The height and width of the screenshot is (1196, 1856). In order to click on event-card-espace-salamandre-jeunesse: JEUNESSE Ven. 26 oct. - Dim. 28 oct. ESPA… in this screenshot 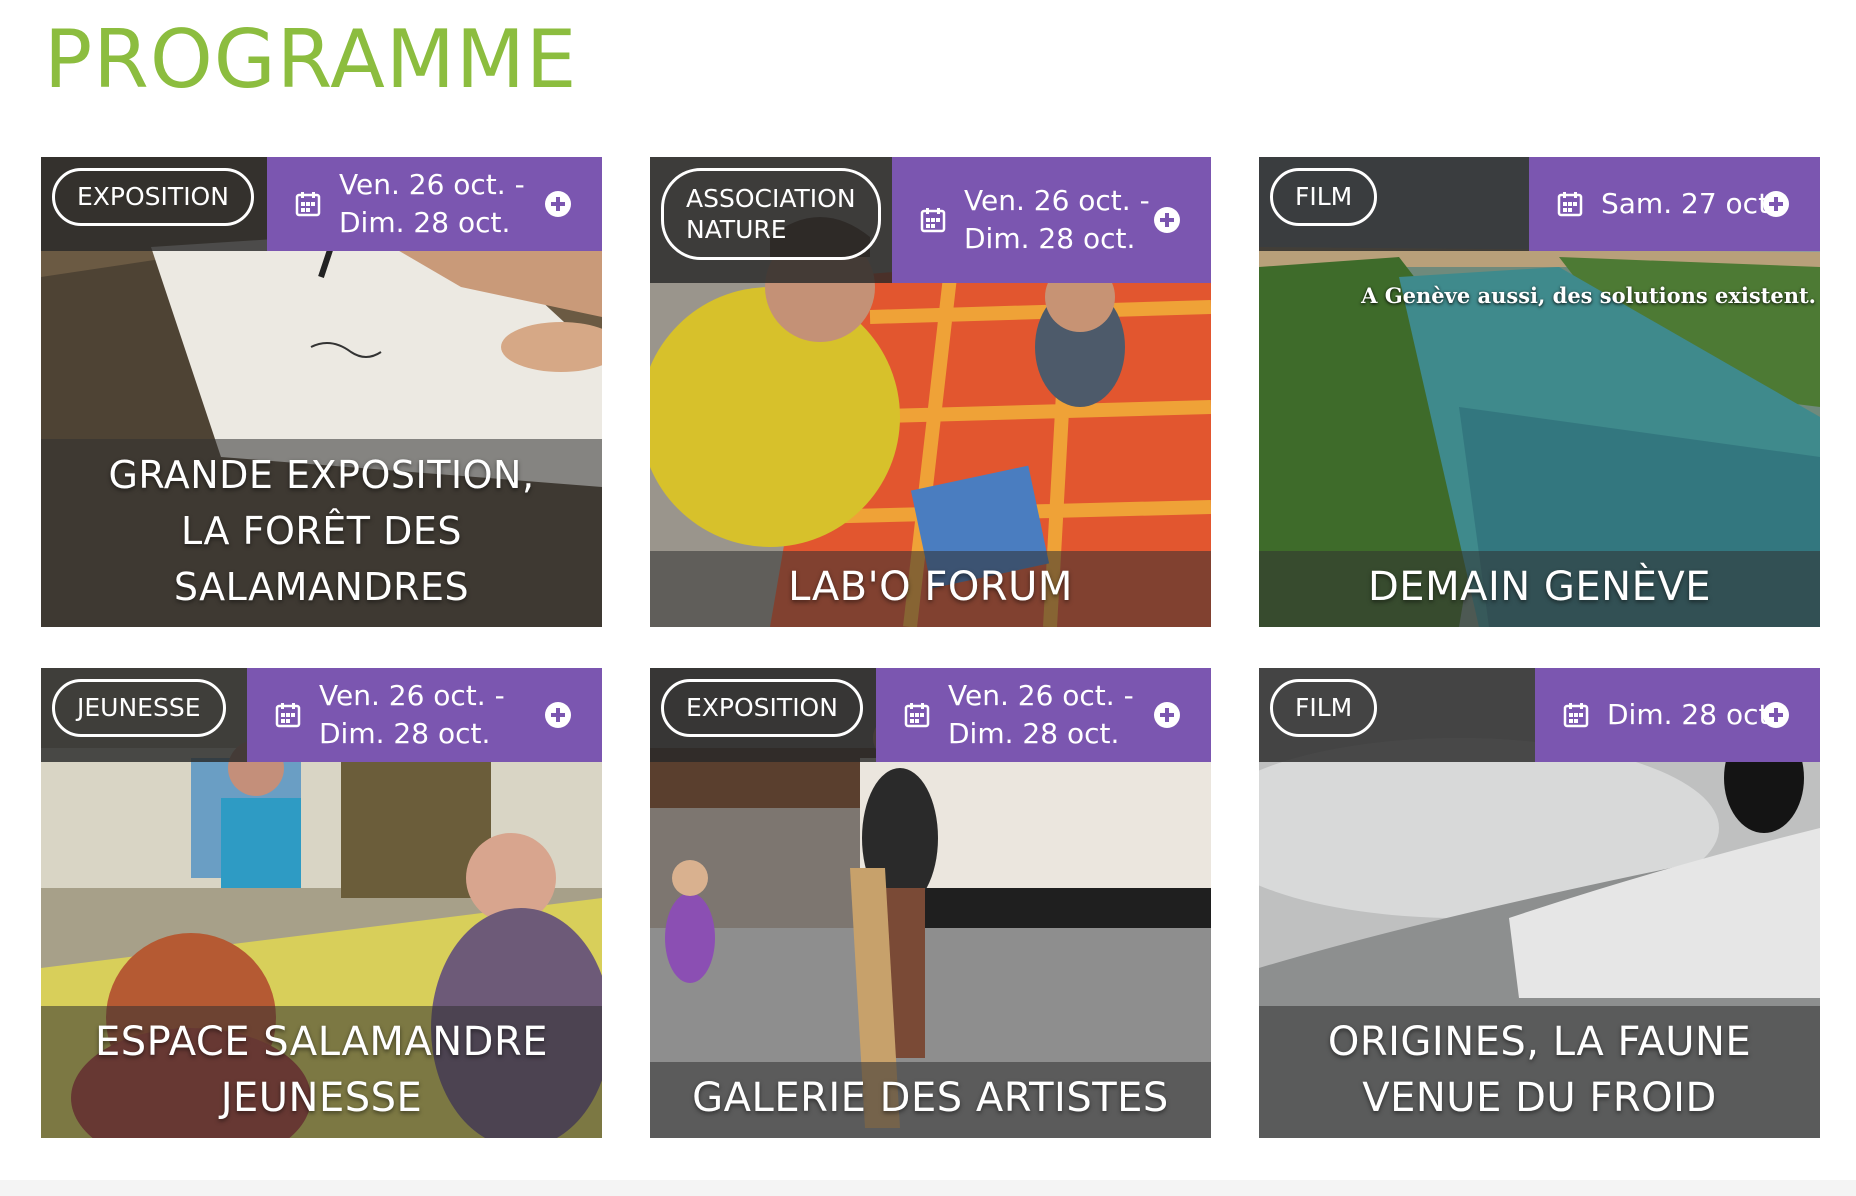, I will do `click(321, 903)`.